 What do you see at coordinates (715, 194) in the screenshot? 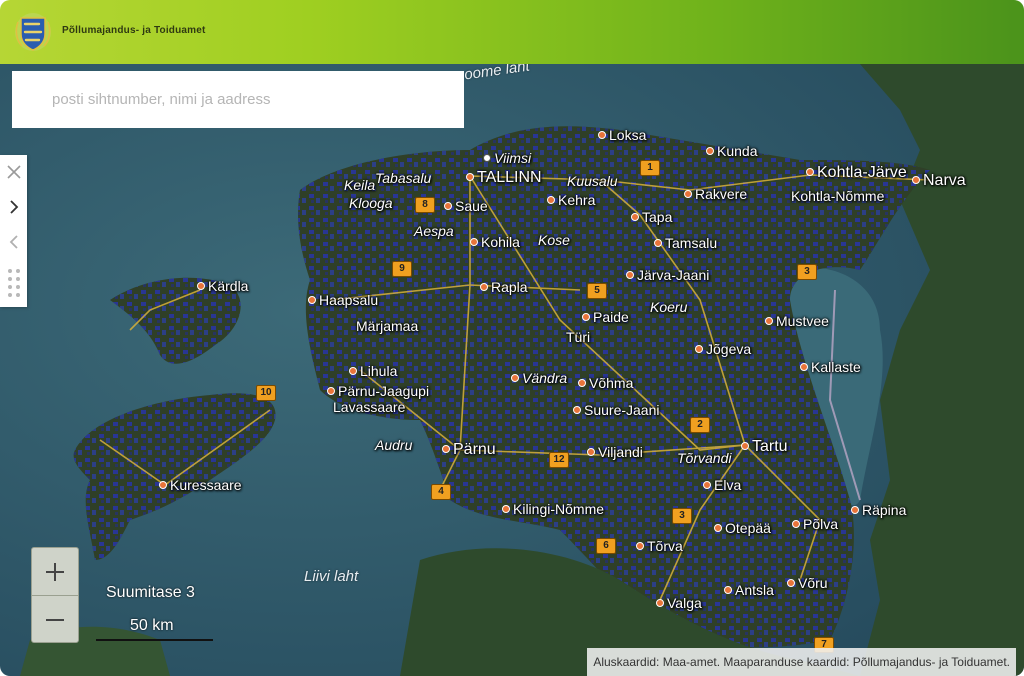
I see `place-label: Rakvere` at bounding box center [715, 194].